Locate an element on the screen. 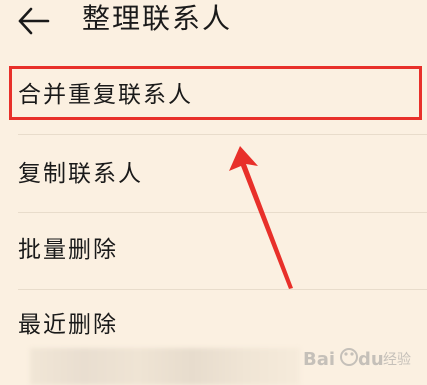  svg-text: Bai is located at coordinates (319, 359).